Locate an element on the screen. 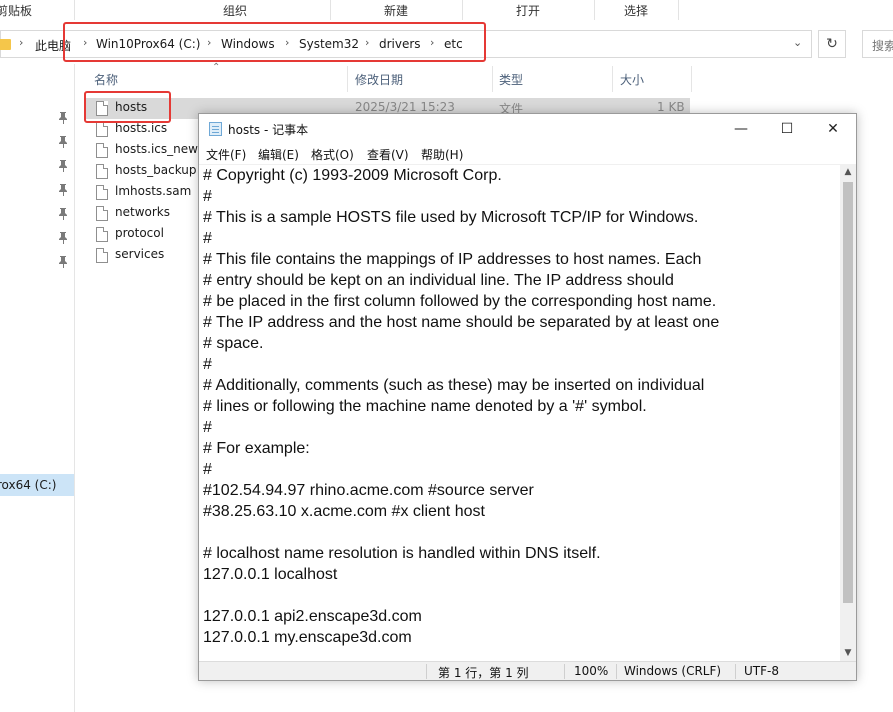  status-bar: 第 1 行，第 1 列 100% Windows (CRLF) UTF-8 is located at coordinates (527, 670).